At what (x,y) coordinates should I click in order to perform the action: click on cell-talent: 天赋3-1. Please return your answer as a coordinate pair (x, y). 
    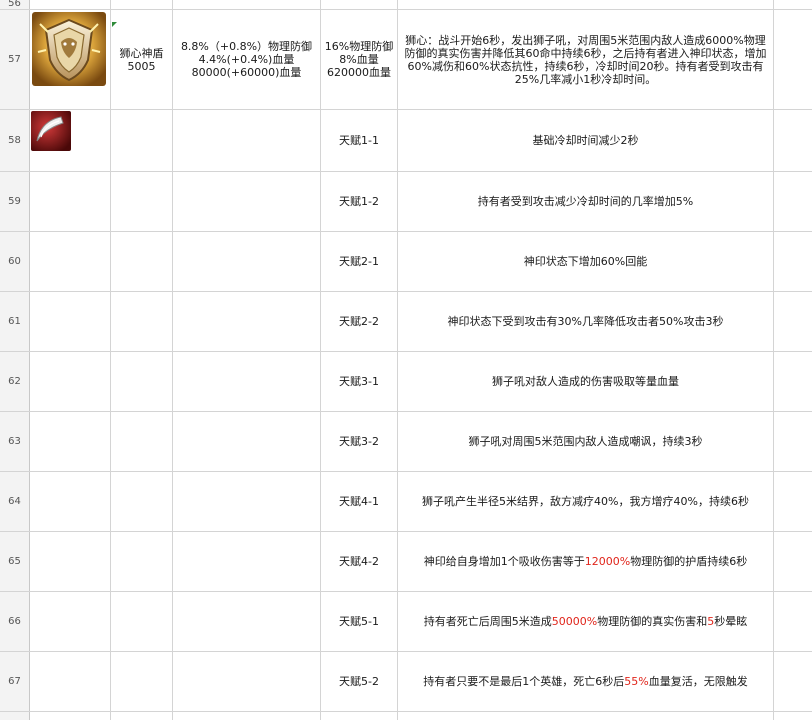
    Looking at the image, I should click on (359, 381).